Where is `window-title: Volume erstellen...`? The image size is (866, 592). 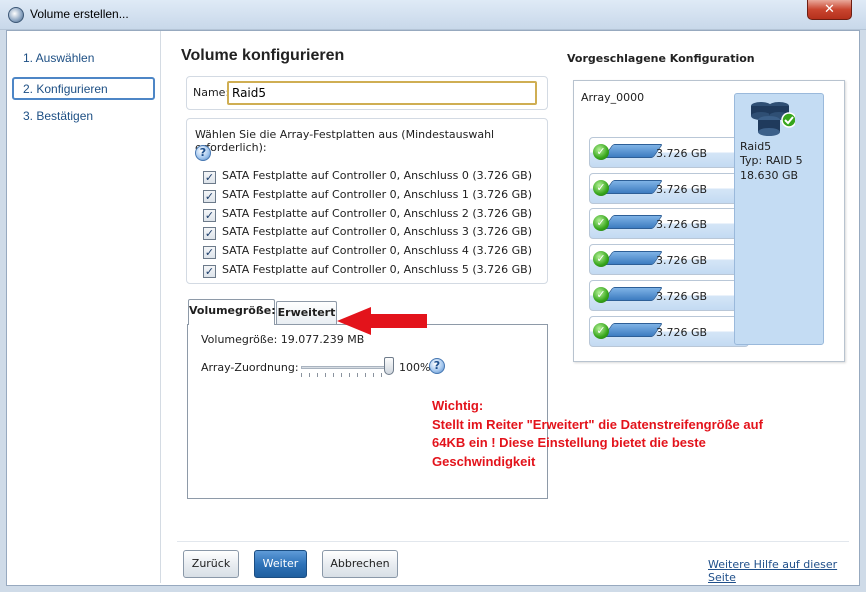
window-title: Volume erstellen... is located at coordinates (79, 14).